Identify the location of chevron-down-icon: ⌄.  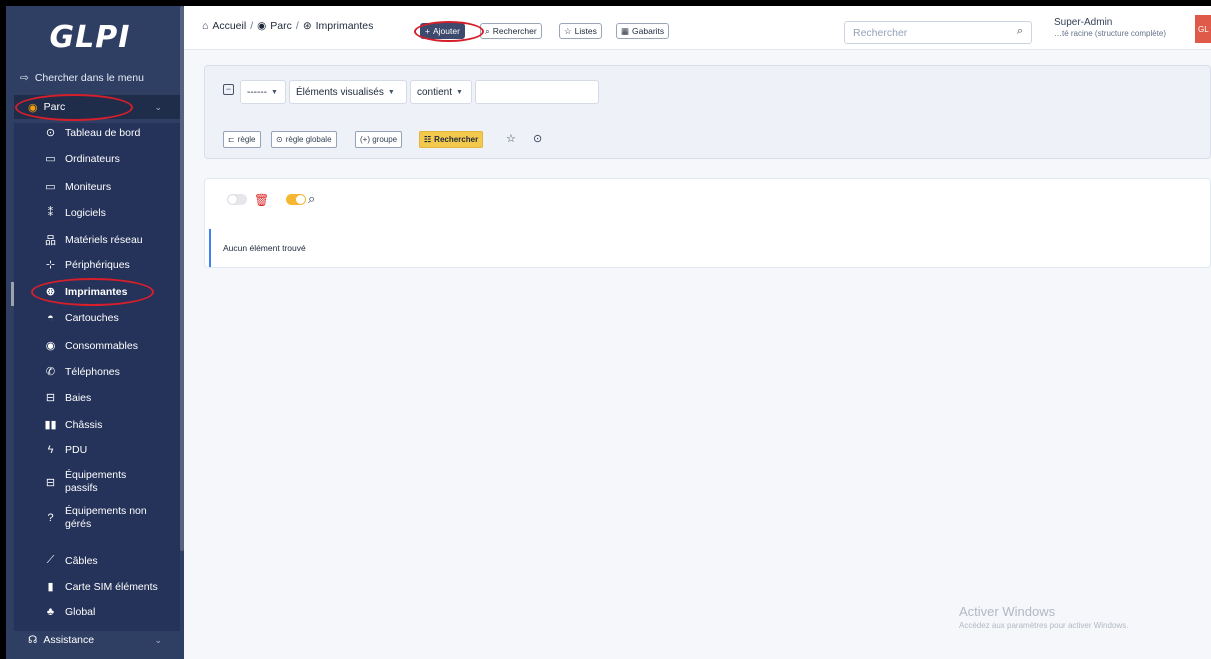
(158, 106).